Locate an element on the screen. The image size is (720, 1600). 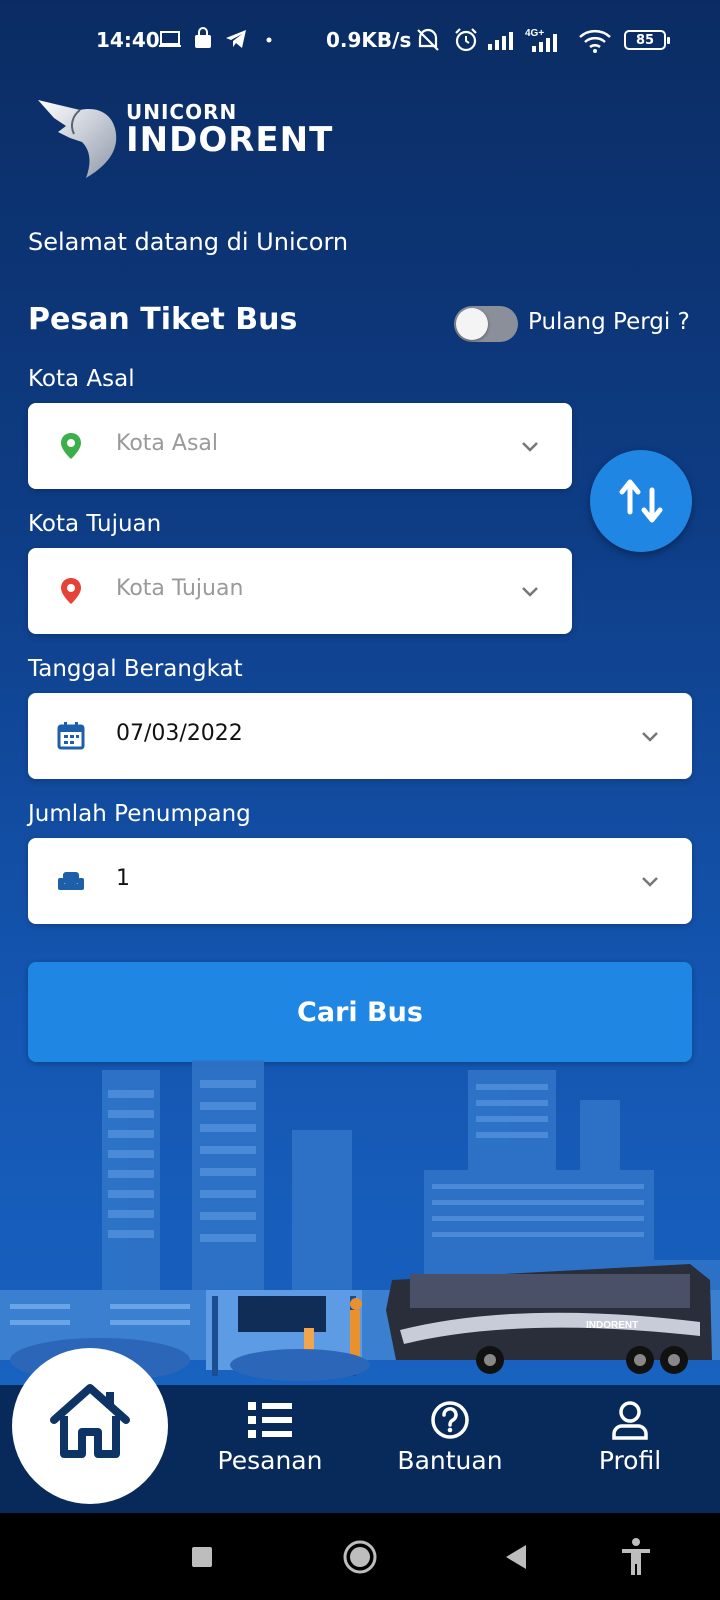
destination-placeholder: Kota Tujuan is located at coordinates (180, 588).